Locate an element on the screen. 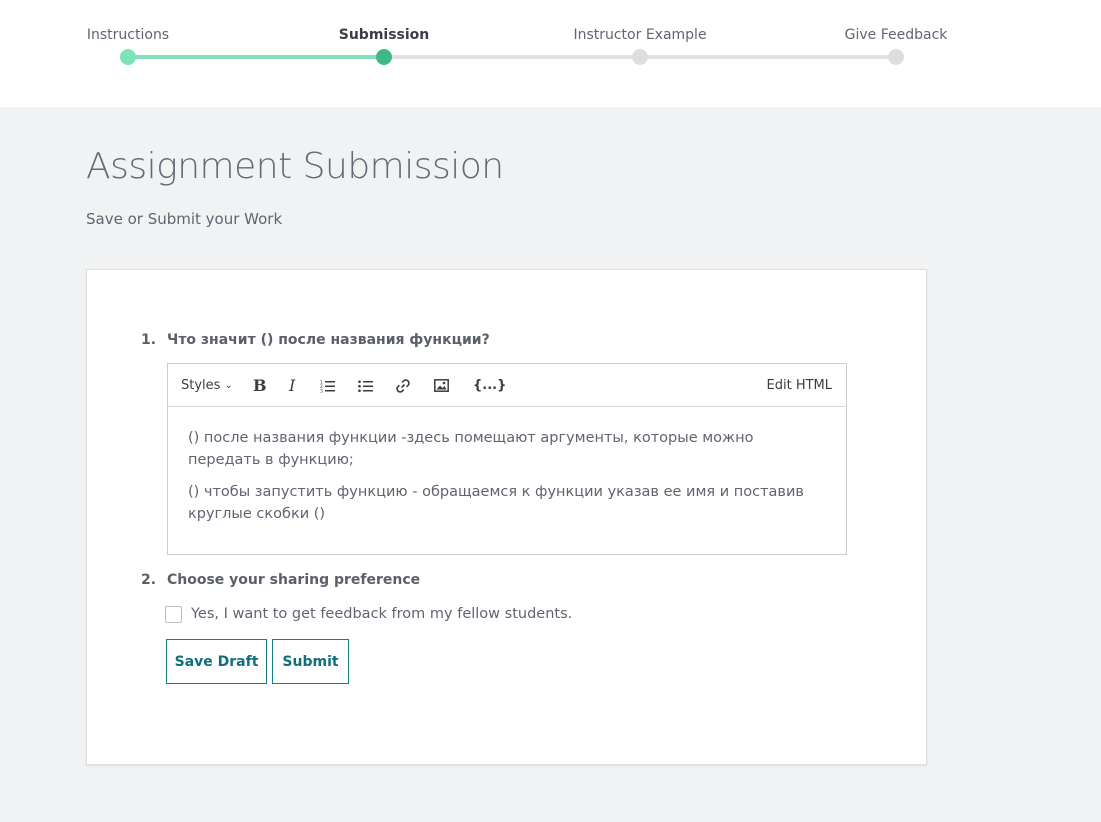 The image size is (1101, 822). link-button is located at coordinates (403, 385).